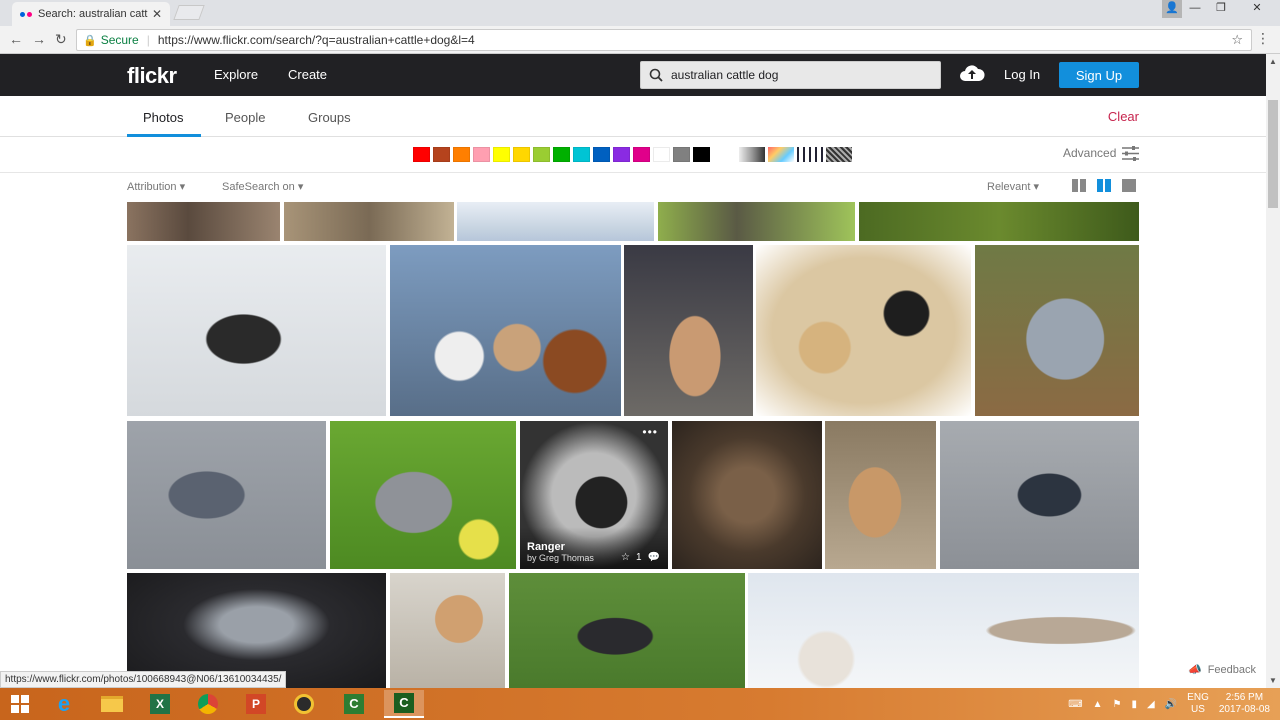  I want to click on camtasia-recorder-icon: C, so click(404, 704).